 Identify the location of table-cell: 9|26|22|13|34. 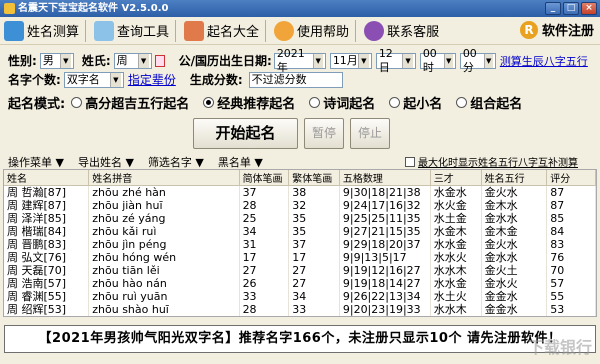
(385, 296).